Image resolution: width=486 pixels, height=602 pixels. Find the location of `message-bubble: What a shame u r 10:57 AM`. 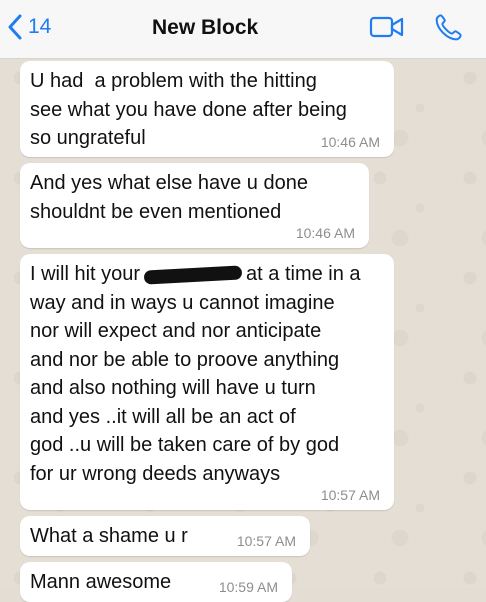

message-bubble: What a shame u r 10:57 AM is located at coordinates (165, 536).